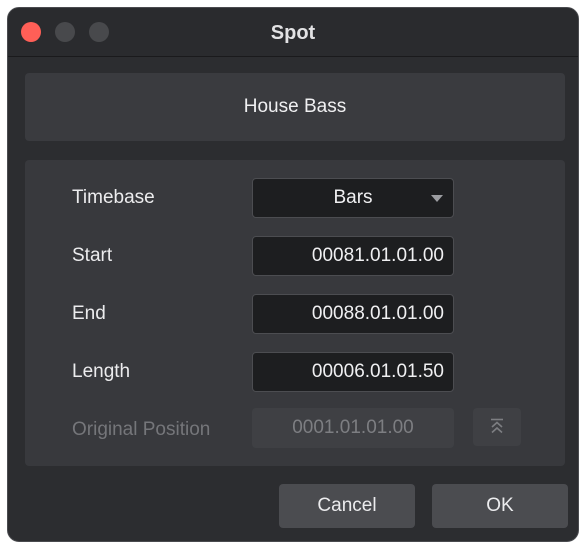 Image resolution: width=581 pixels, height=542 pixels. I want to click on timebase-select: Bars, so click(353, 198).